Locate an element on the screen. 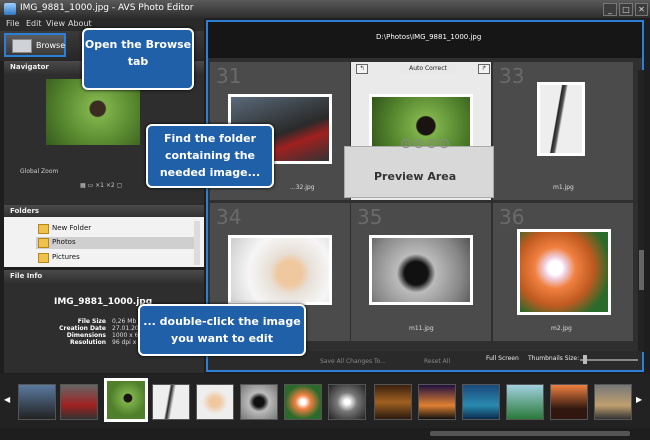 The image size is (650, 440). filmstrip-left-arrow-icon: ◀ is located at coordinates (7, 399).